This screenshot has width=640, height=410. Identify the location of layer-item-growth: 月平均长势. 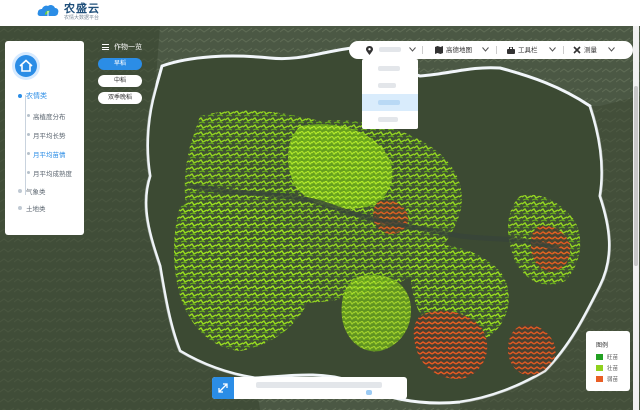
(49, 135).